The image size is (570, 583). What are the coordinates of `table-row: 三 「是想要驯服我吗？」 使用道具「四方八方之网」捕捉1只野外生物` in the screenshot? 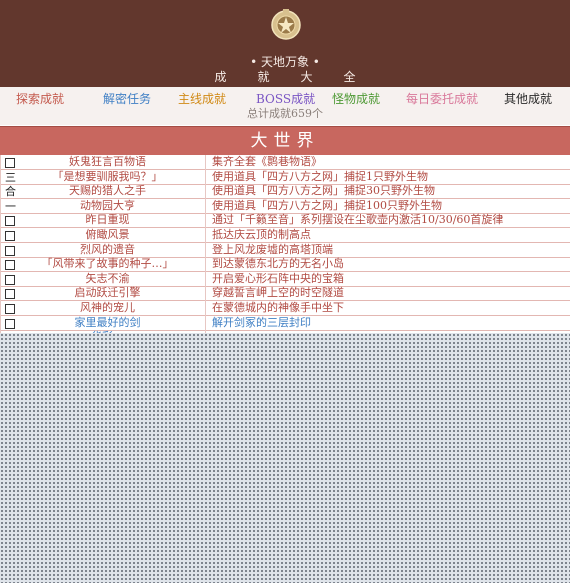 It's located at (285, 177).